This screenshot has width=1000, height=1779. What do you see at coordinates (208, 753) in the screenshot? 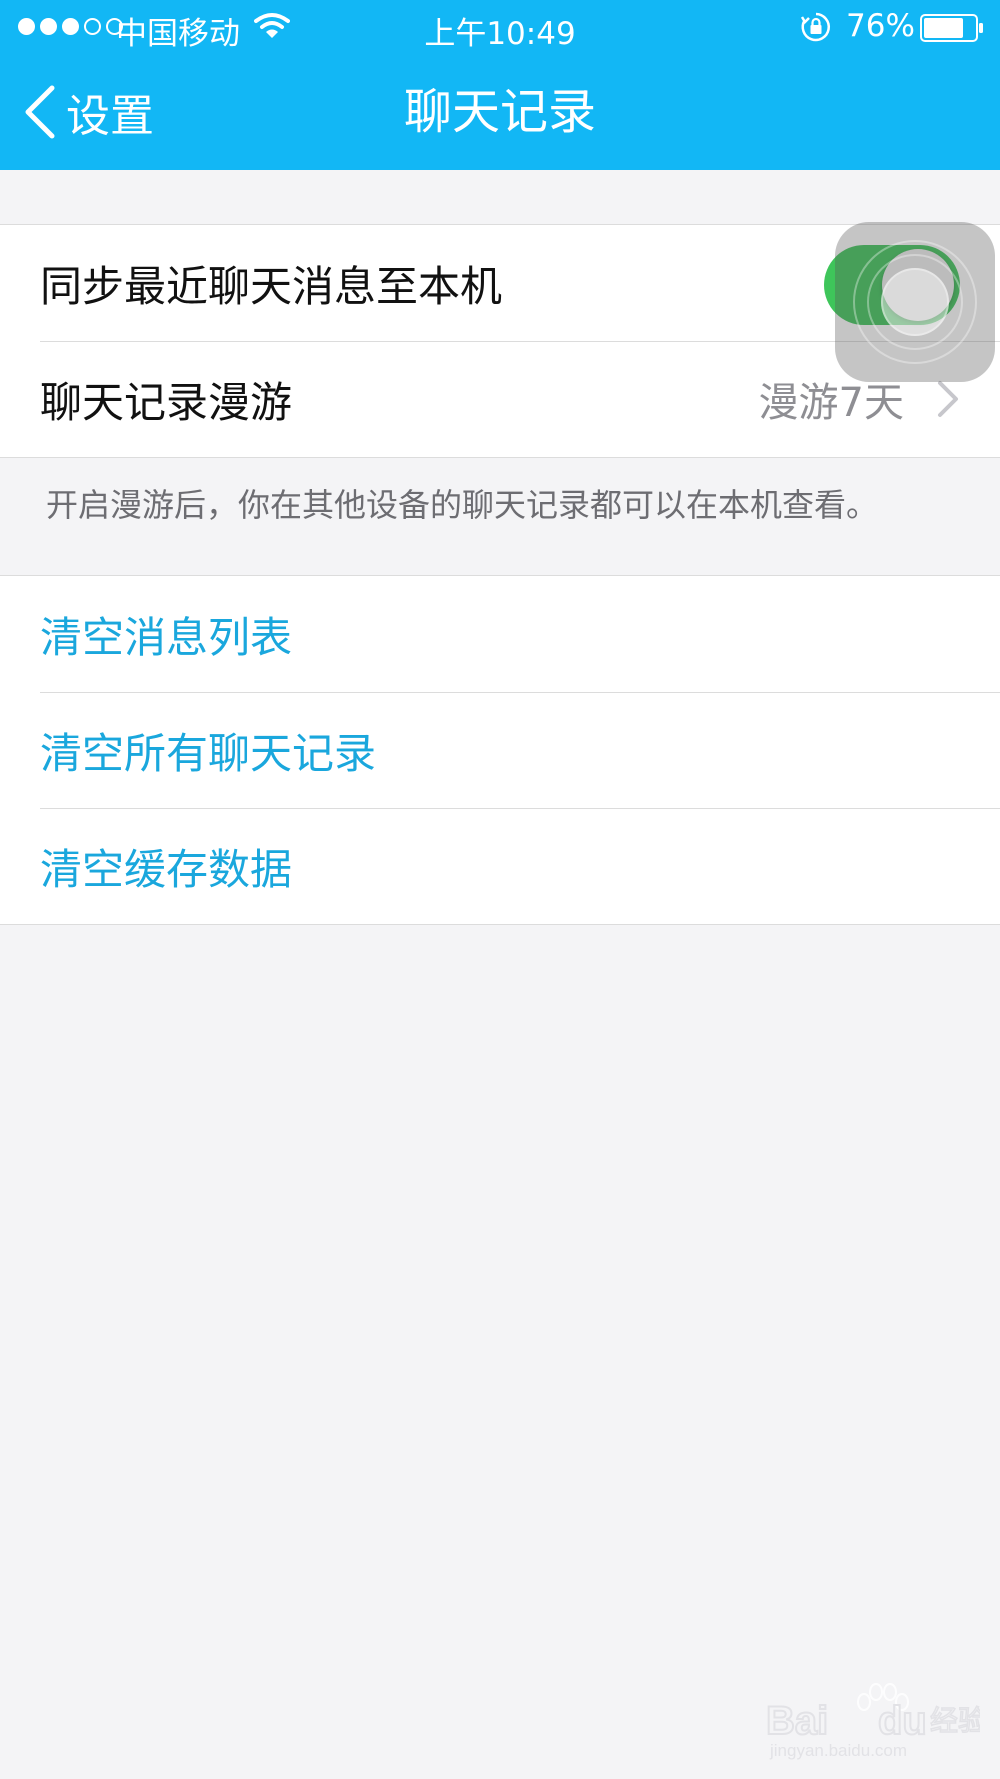
I see `clear-all-chat-history-label: 清空所有聊天记录` at bounding box center [208, 753].